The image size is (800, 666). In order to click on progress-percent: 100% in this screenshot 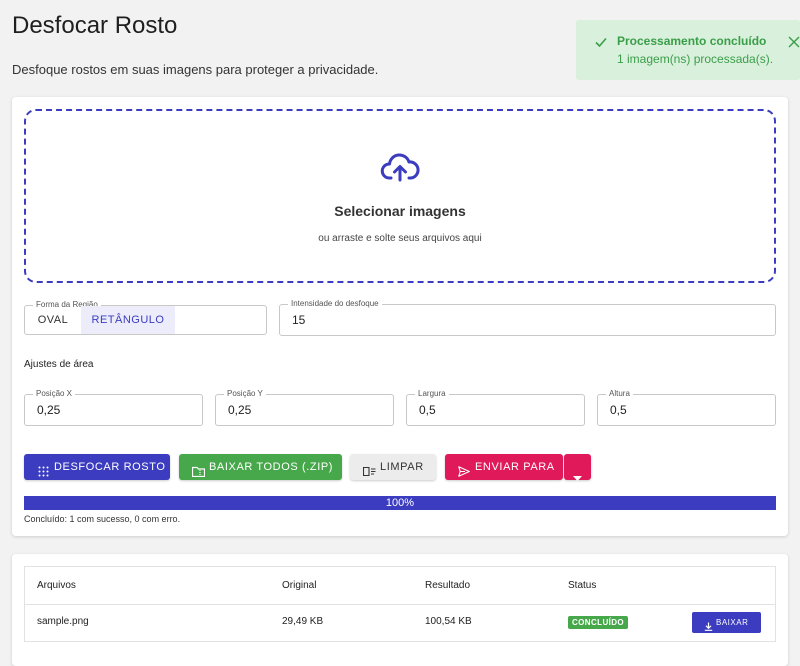, I will do `click(400, 503)`.